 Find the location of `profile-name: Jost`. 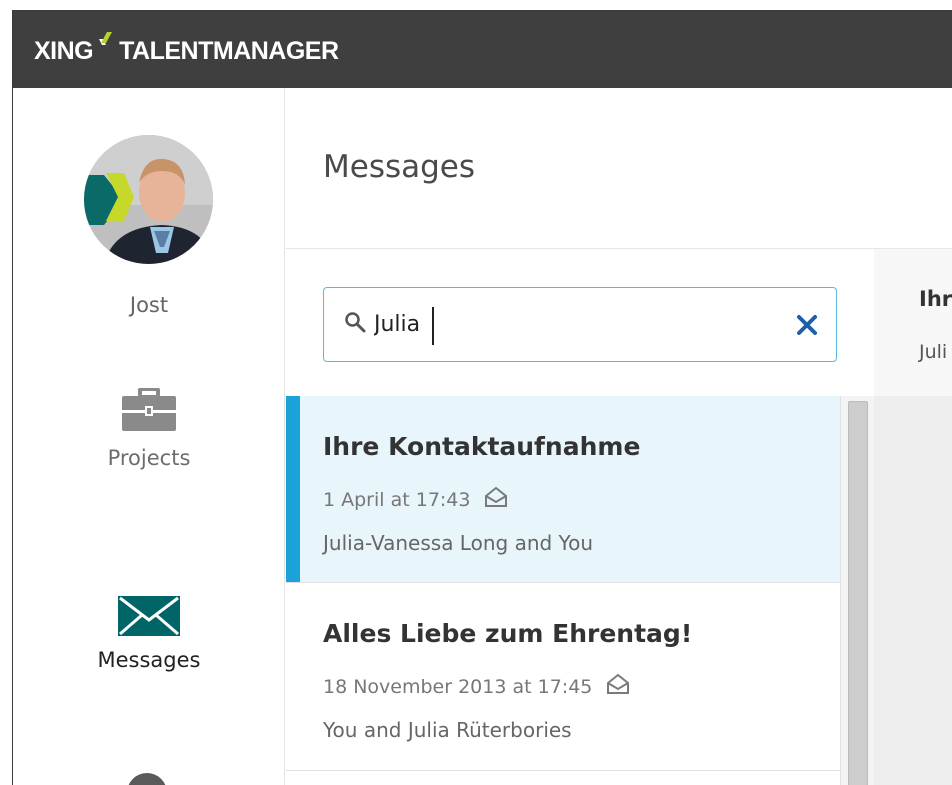

profile-name: Jost is located at coordinates (149, 305).